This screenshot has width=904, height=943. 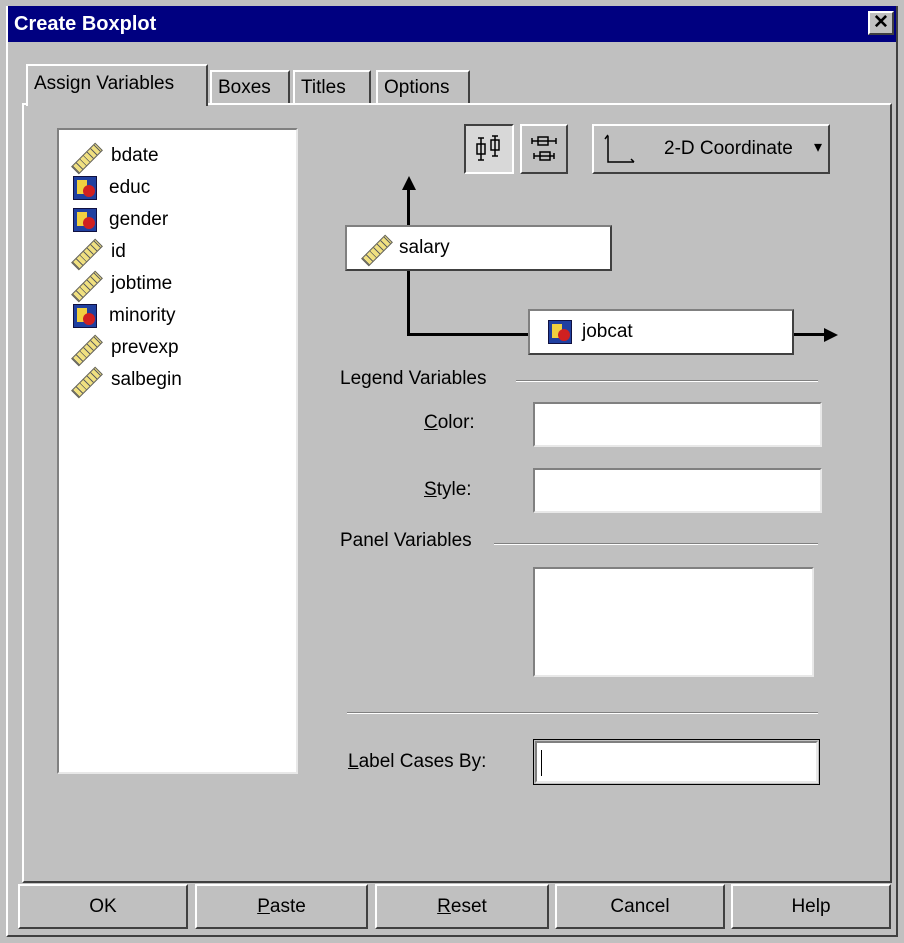 I want to click on legend-variables-heading: Legend Variables, so click(x=413, y=378).